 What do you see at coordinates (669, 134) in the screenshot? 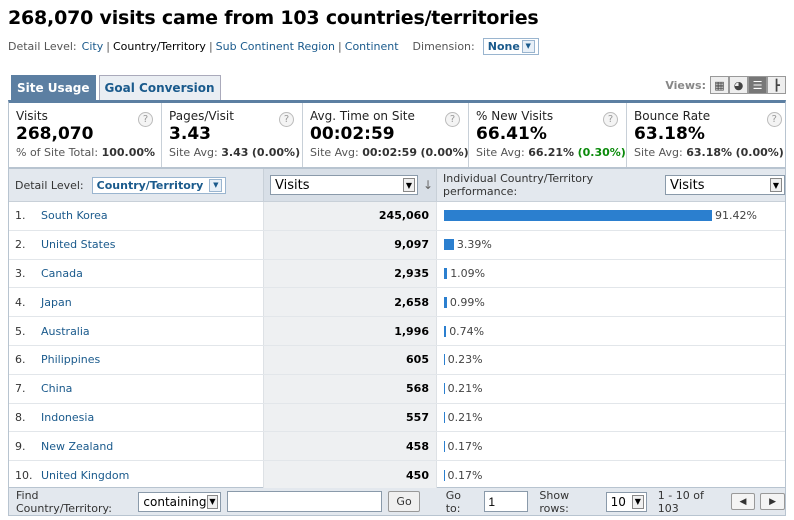
I see `metric-value: 63.18%` at bounding box center [669, 134].